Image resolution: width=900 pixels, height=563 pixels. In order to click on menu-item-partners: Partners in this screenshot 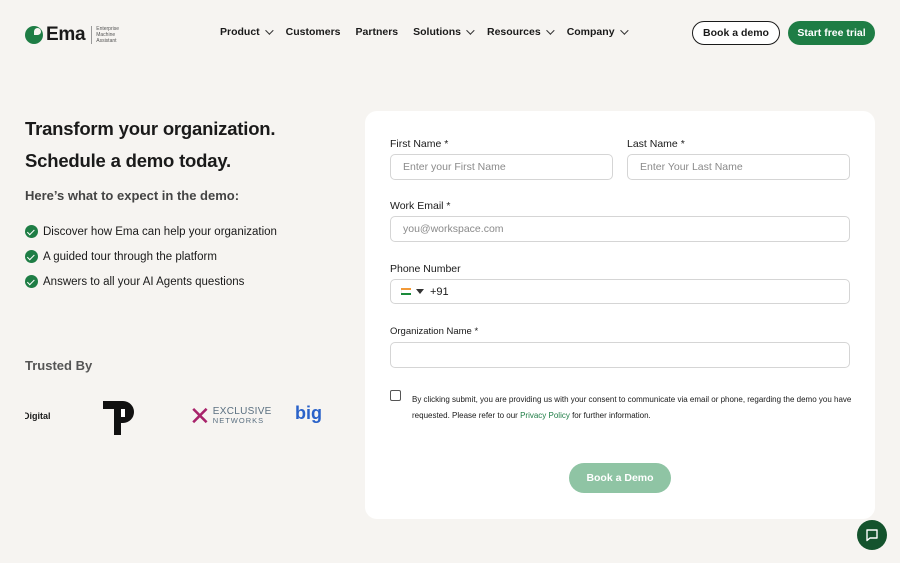, I will do `click(377, 32)`.